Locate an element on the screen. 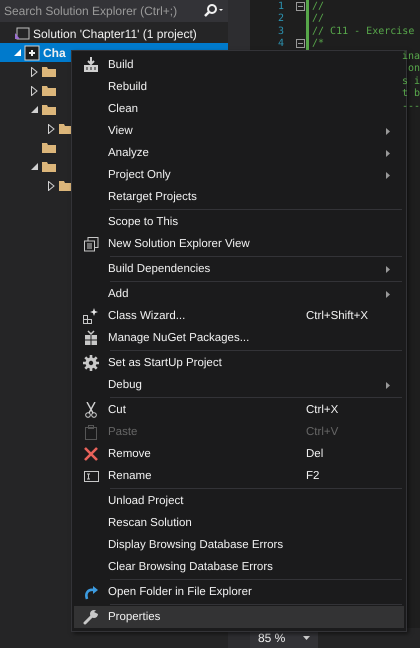 This screenshot has width=420, height=648. line-number: 4 is located at coordinates (281, 44).